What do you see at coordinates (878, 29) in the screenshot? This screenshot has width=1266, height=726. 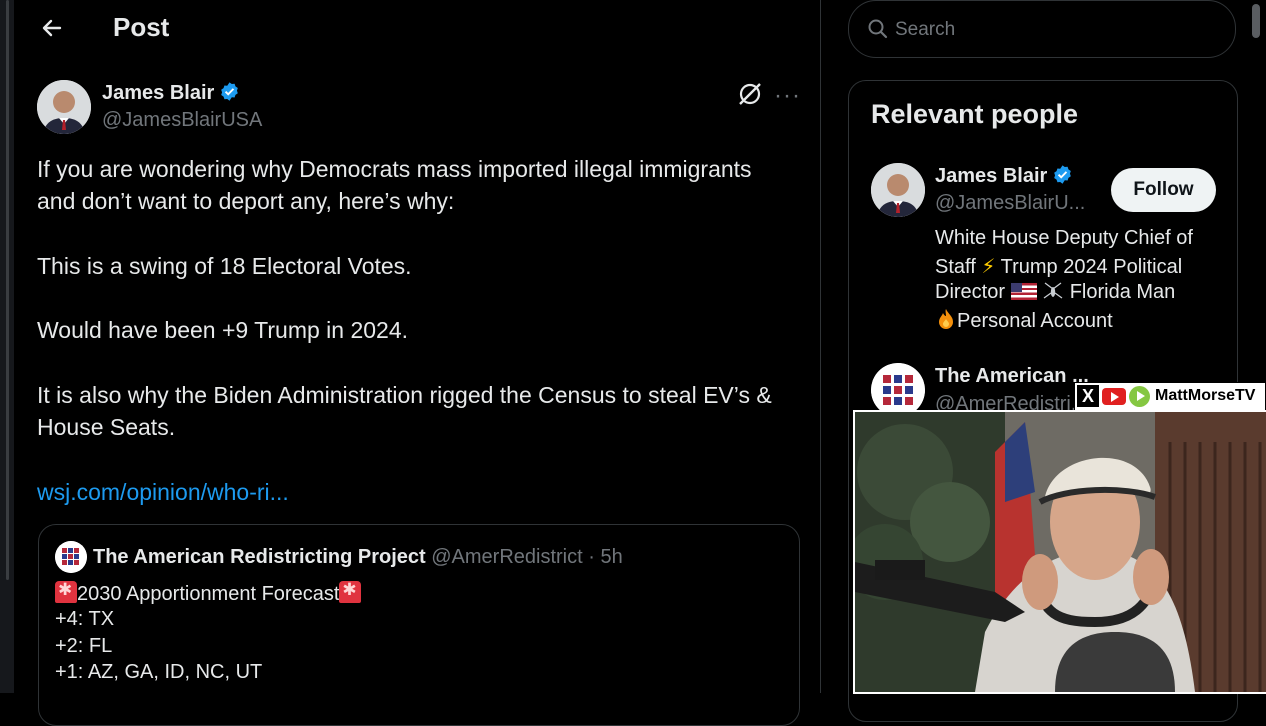 I see `search-icon` at bounding box center [878, 29].